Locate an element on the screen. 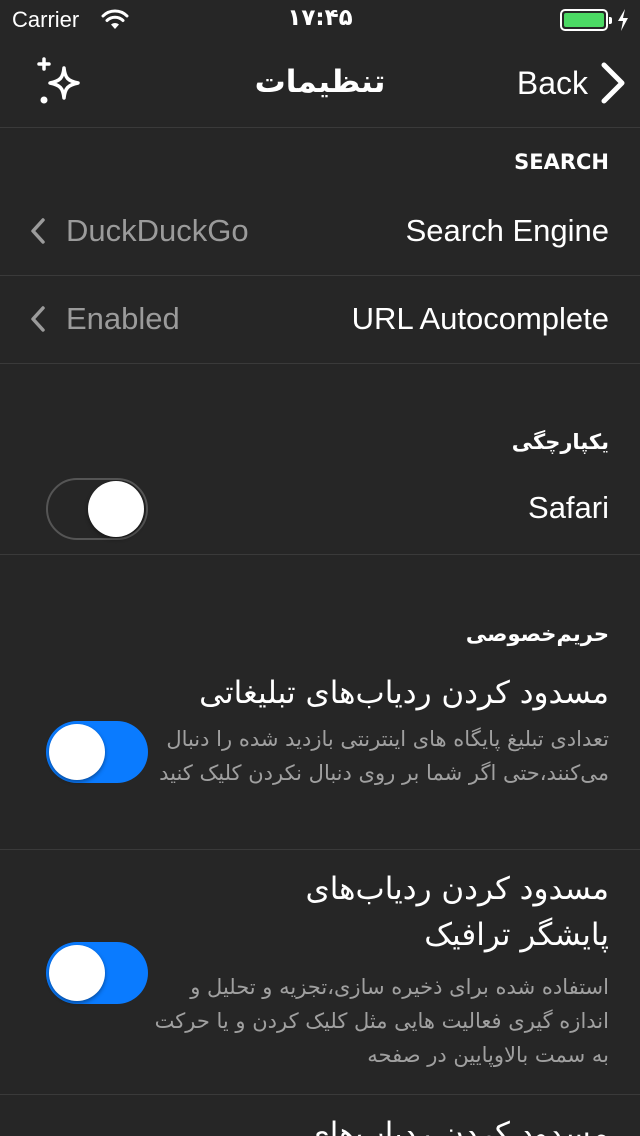 This screenshot has width=640, height=1136. safari-label: Safari is located at coordinates (568, 507).